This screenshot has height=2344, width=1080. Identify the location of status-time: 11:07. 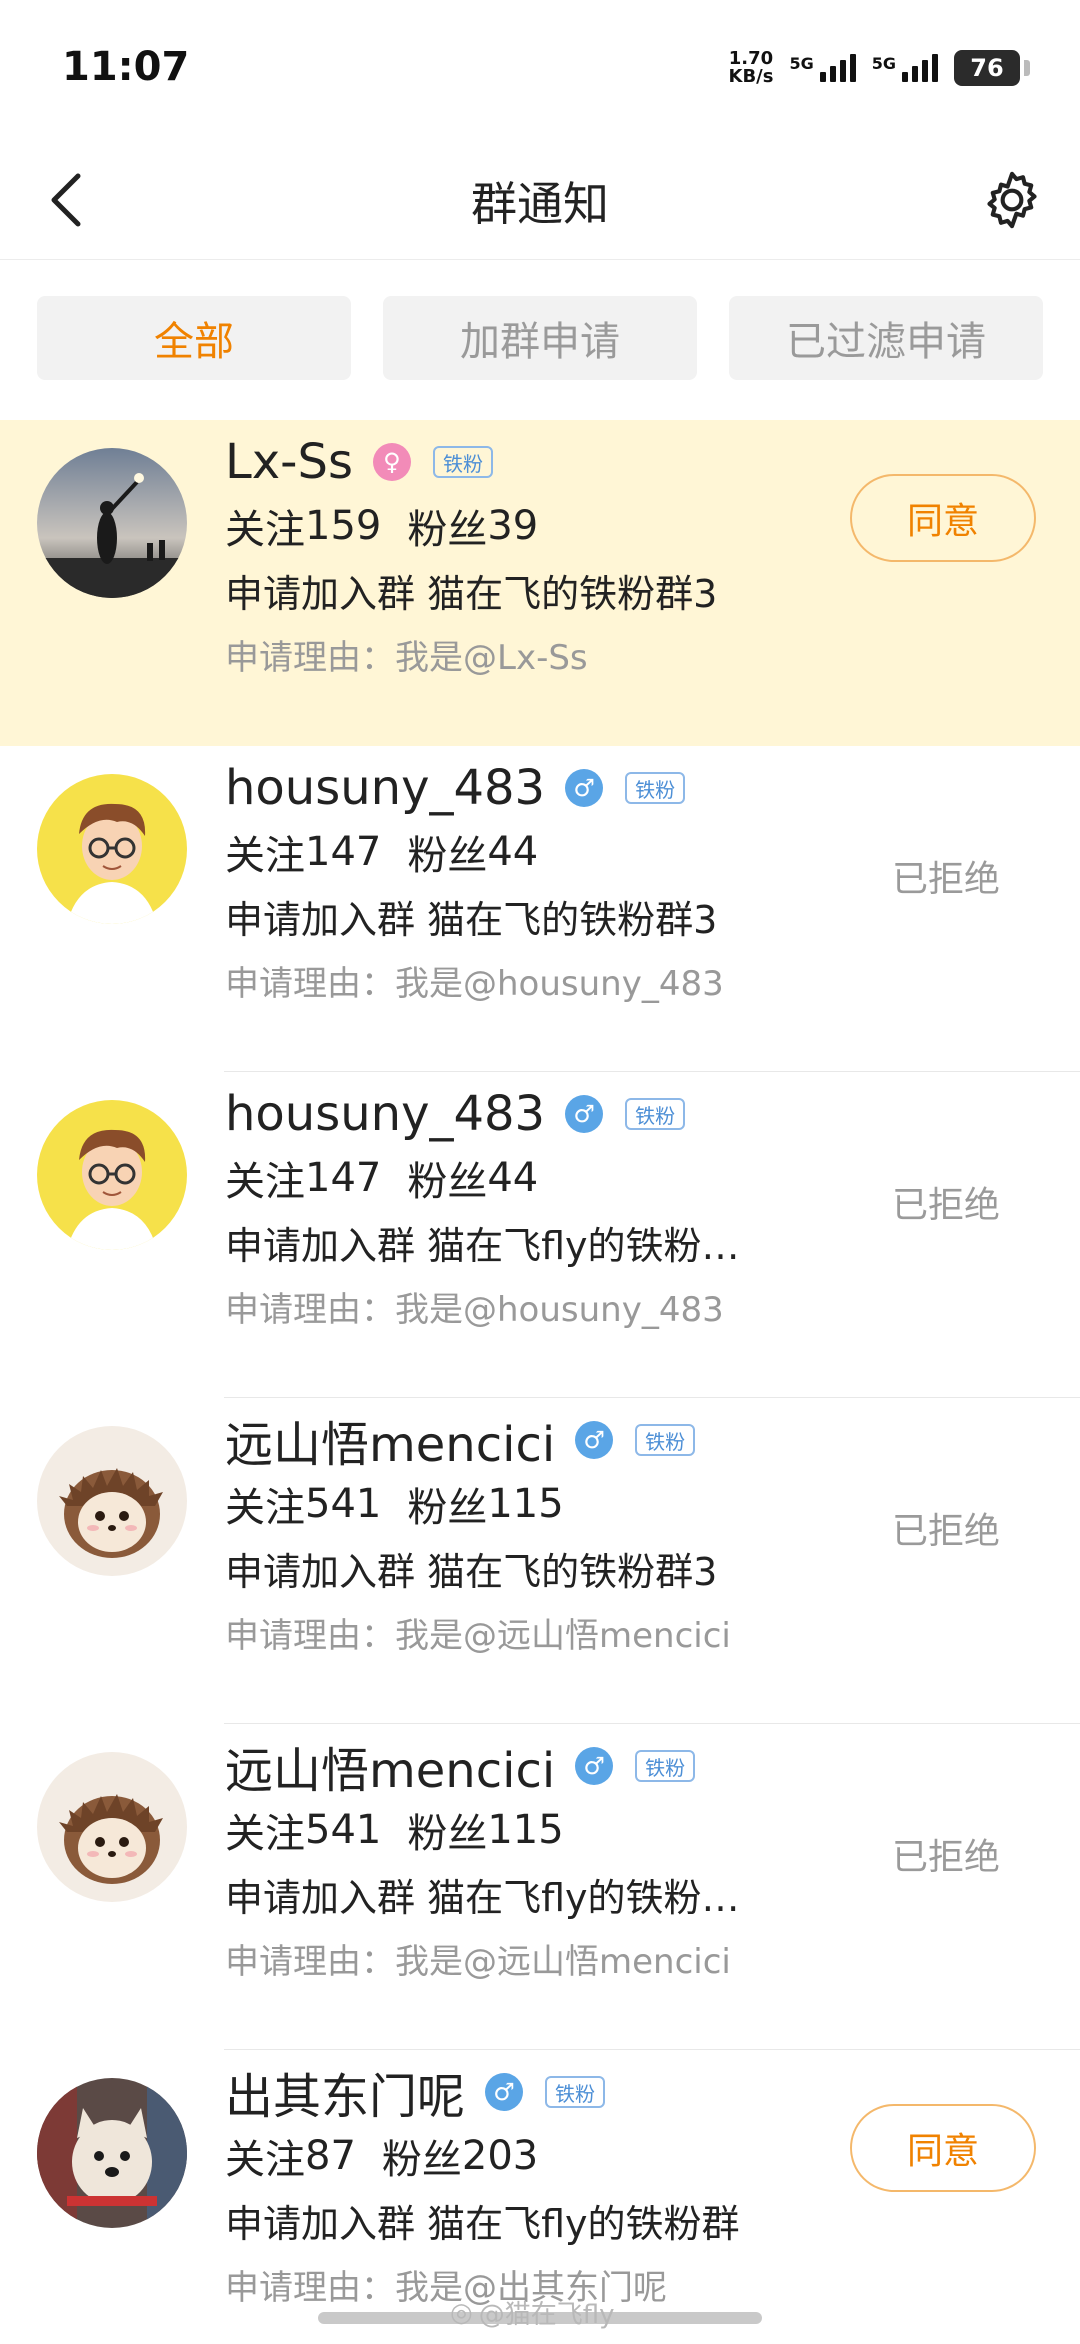
(126, 67).